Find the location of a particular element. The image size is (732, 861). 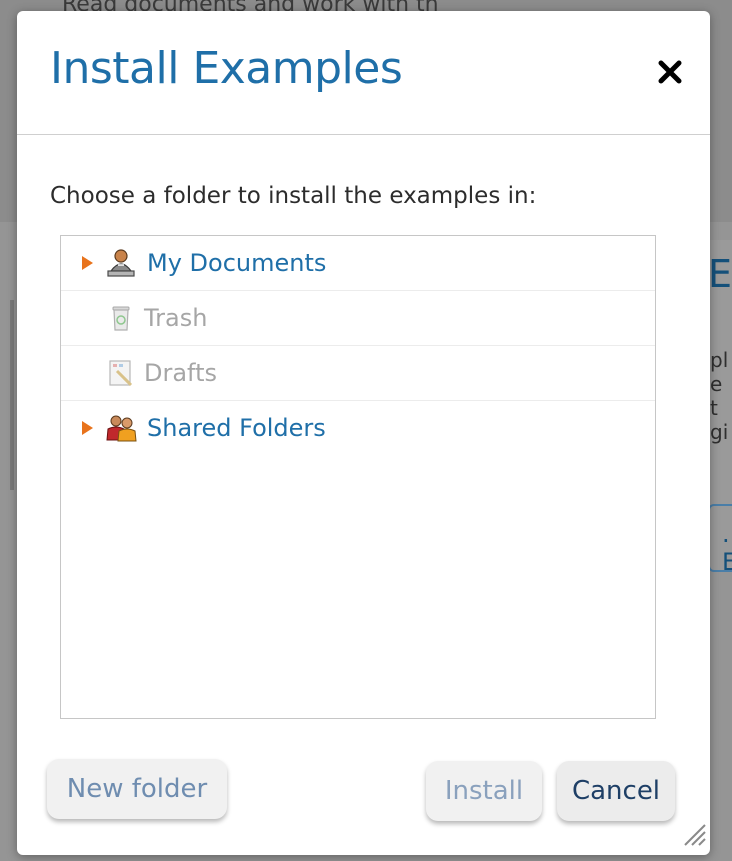

background-paragraph-line: gi is located at coordinates (719, 432).